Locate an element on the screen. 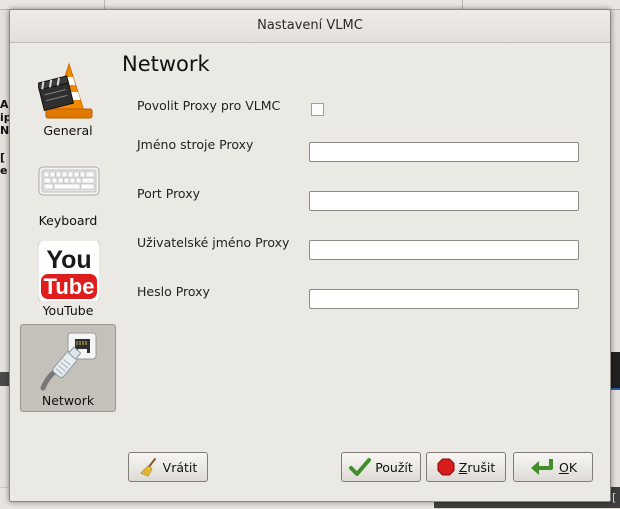 Image resolution: width=620 pixels, height=509 pixels. proxy-user-field is located at coordinates (444, 250).